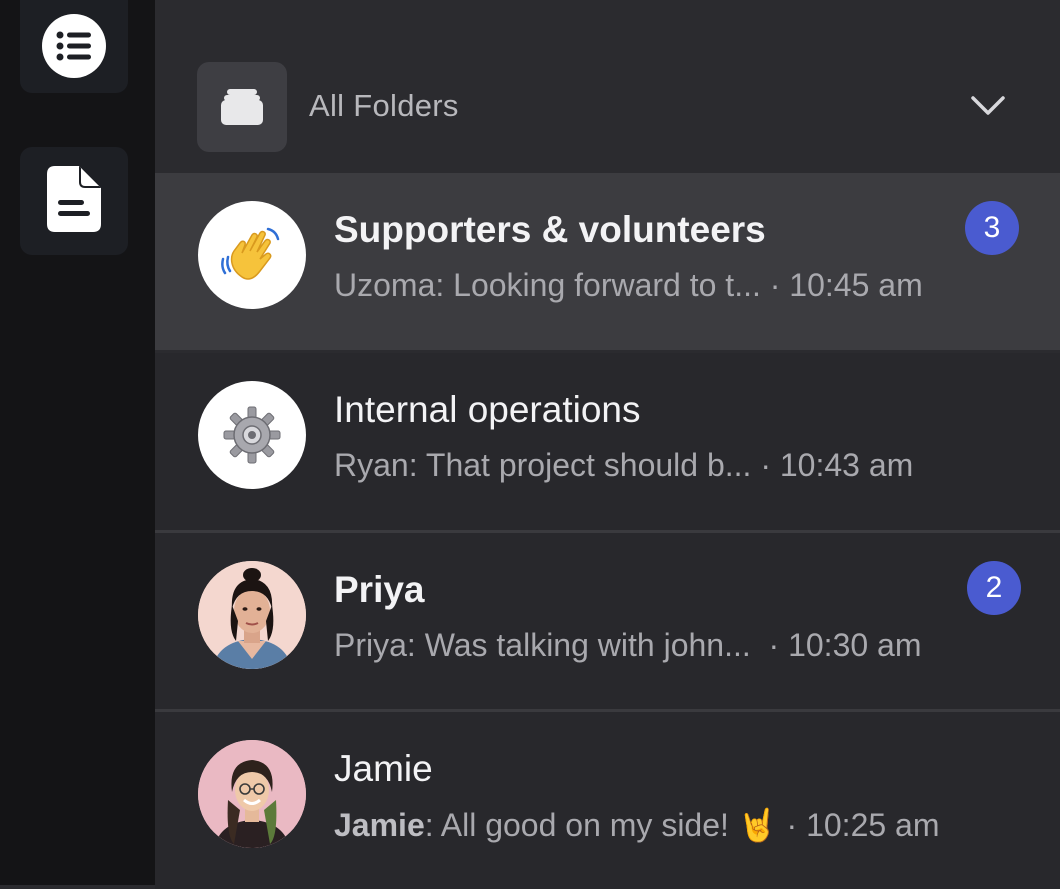 The image size is (1060, 889). What do you see at coordinates (846, 465) in the screenshot?
I see `message-time: 10:43 am` at bounding box center [846, 465].